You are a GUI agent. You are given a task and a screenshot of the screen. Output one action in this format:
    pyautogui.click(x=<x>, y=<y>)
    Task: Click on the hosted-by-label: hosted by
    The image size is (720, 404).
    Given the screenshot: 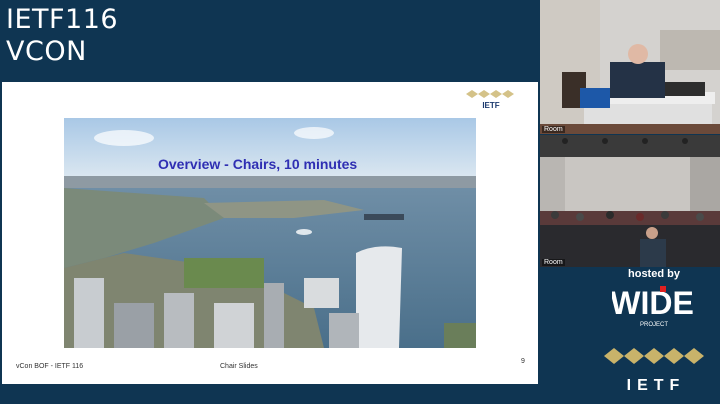 What is the action you would take?
    pyautogui.click(x=654, y=274)
    